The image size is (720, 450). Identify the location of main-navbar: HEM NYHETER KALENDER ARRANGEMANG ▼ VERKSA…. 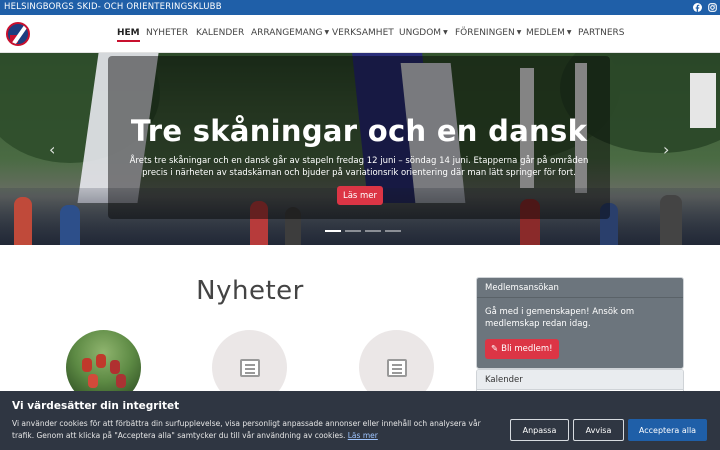
(360, 34).